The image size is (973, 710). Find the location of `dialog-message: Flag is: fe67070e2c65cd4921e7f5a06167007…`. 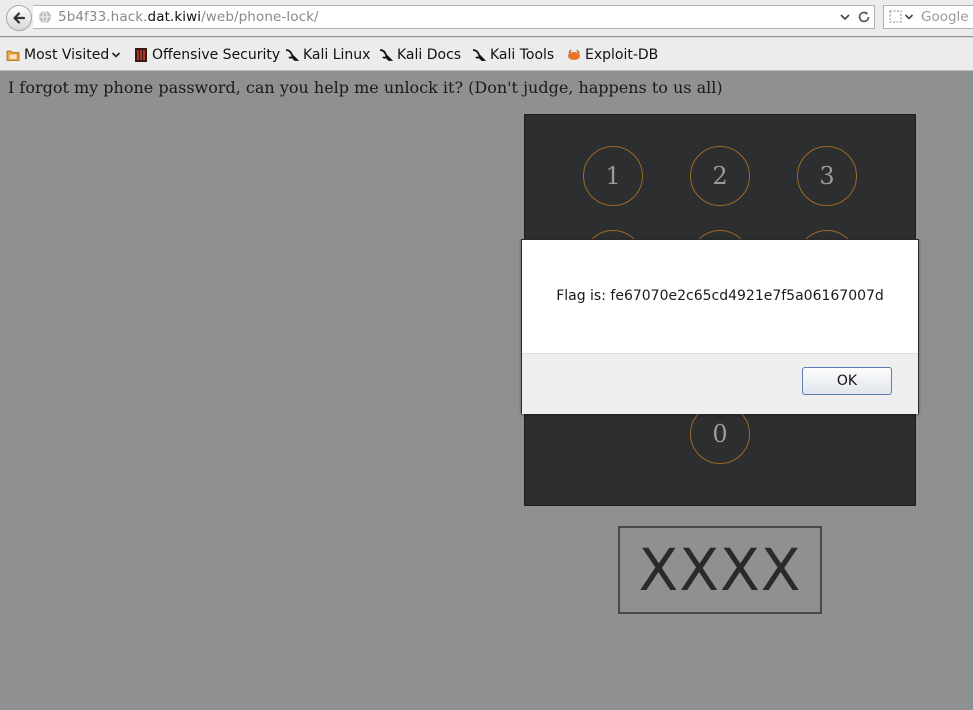

dialog-message: Flag is: fe67070e2c65cd4921e7f5a06167007… is located at coordinates (720, 296).